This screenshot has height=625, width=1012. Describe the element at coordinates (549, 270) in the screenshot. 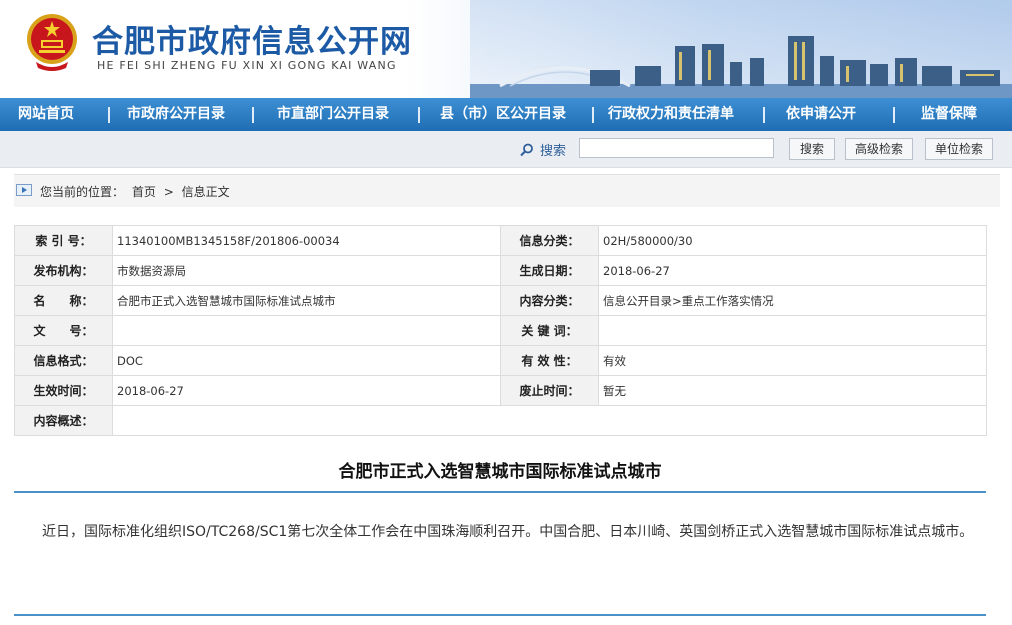

I see `meta-key-created: 生成日期：` at that location.